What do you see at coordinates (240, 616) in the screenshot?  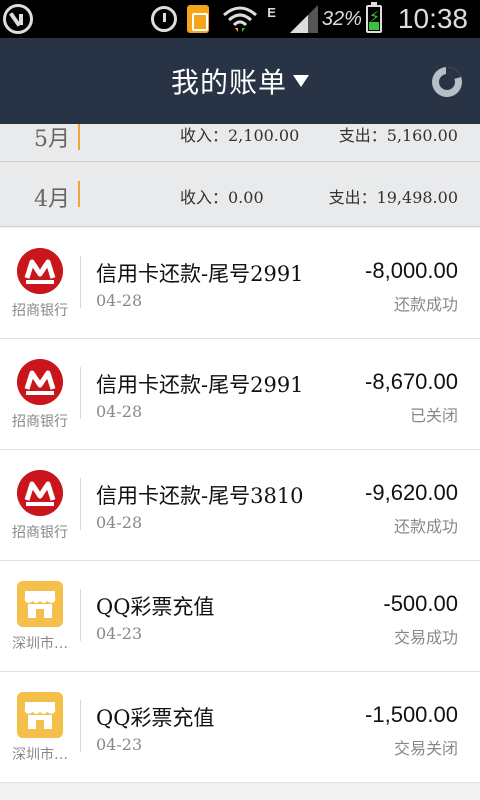 I see `bill-row: 深圳市… QQ彩票充值 04-23 -500.00 交易成功` at bounding box center [240, 616].